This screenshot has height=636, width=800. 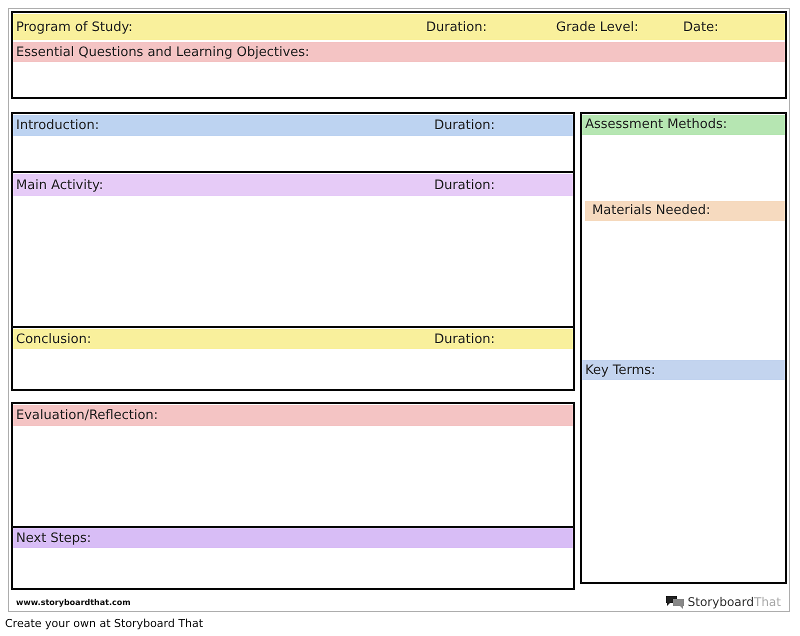 What do you see at coordinates (734, 602) in the screenshot?
I see `logo-text: StoryboardThat` at bounding box center [734, 602].